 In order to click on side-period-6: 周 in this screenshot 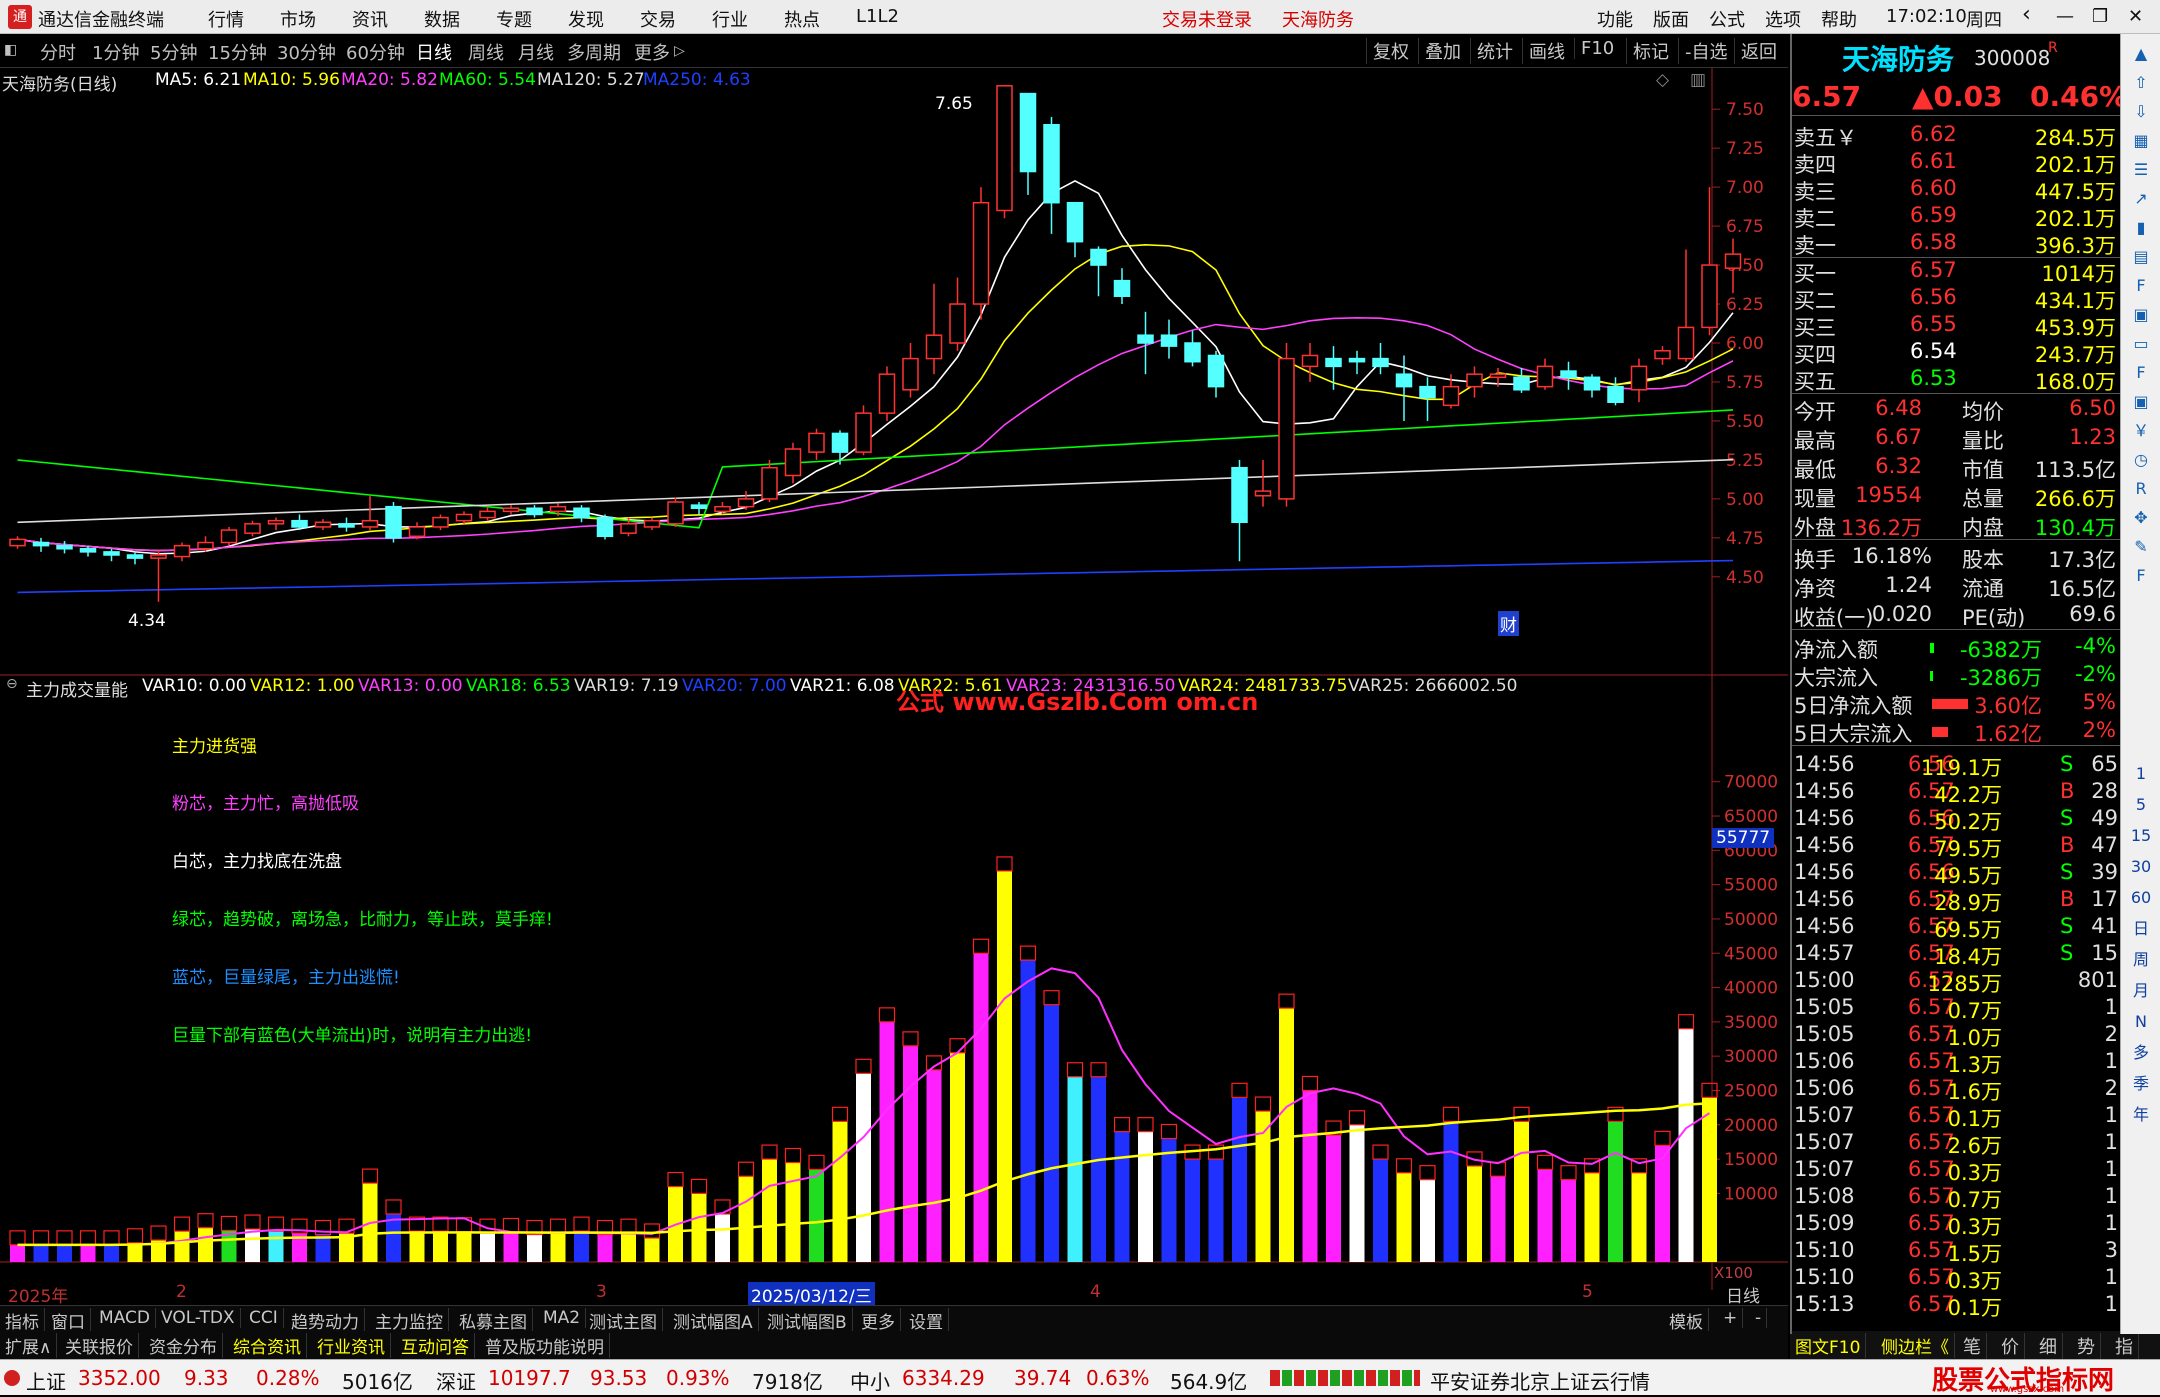, I will do `click(2141, 960)`.